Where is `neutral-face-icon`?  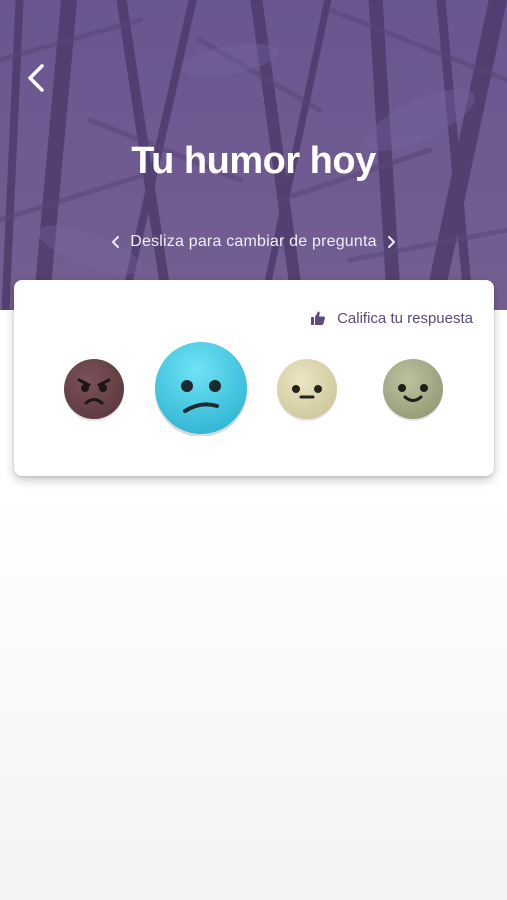 neutral-face-icon is located at coordinates (307, 390).